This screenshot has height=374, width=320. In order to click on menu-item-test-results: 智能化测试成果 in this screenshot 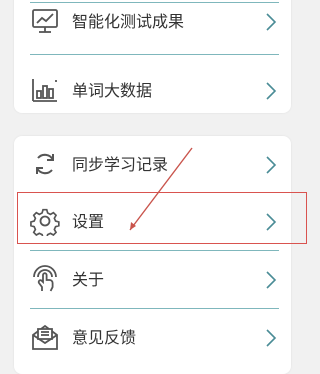, I will do `click(152, 25)`.